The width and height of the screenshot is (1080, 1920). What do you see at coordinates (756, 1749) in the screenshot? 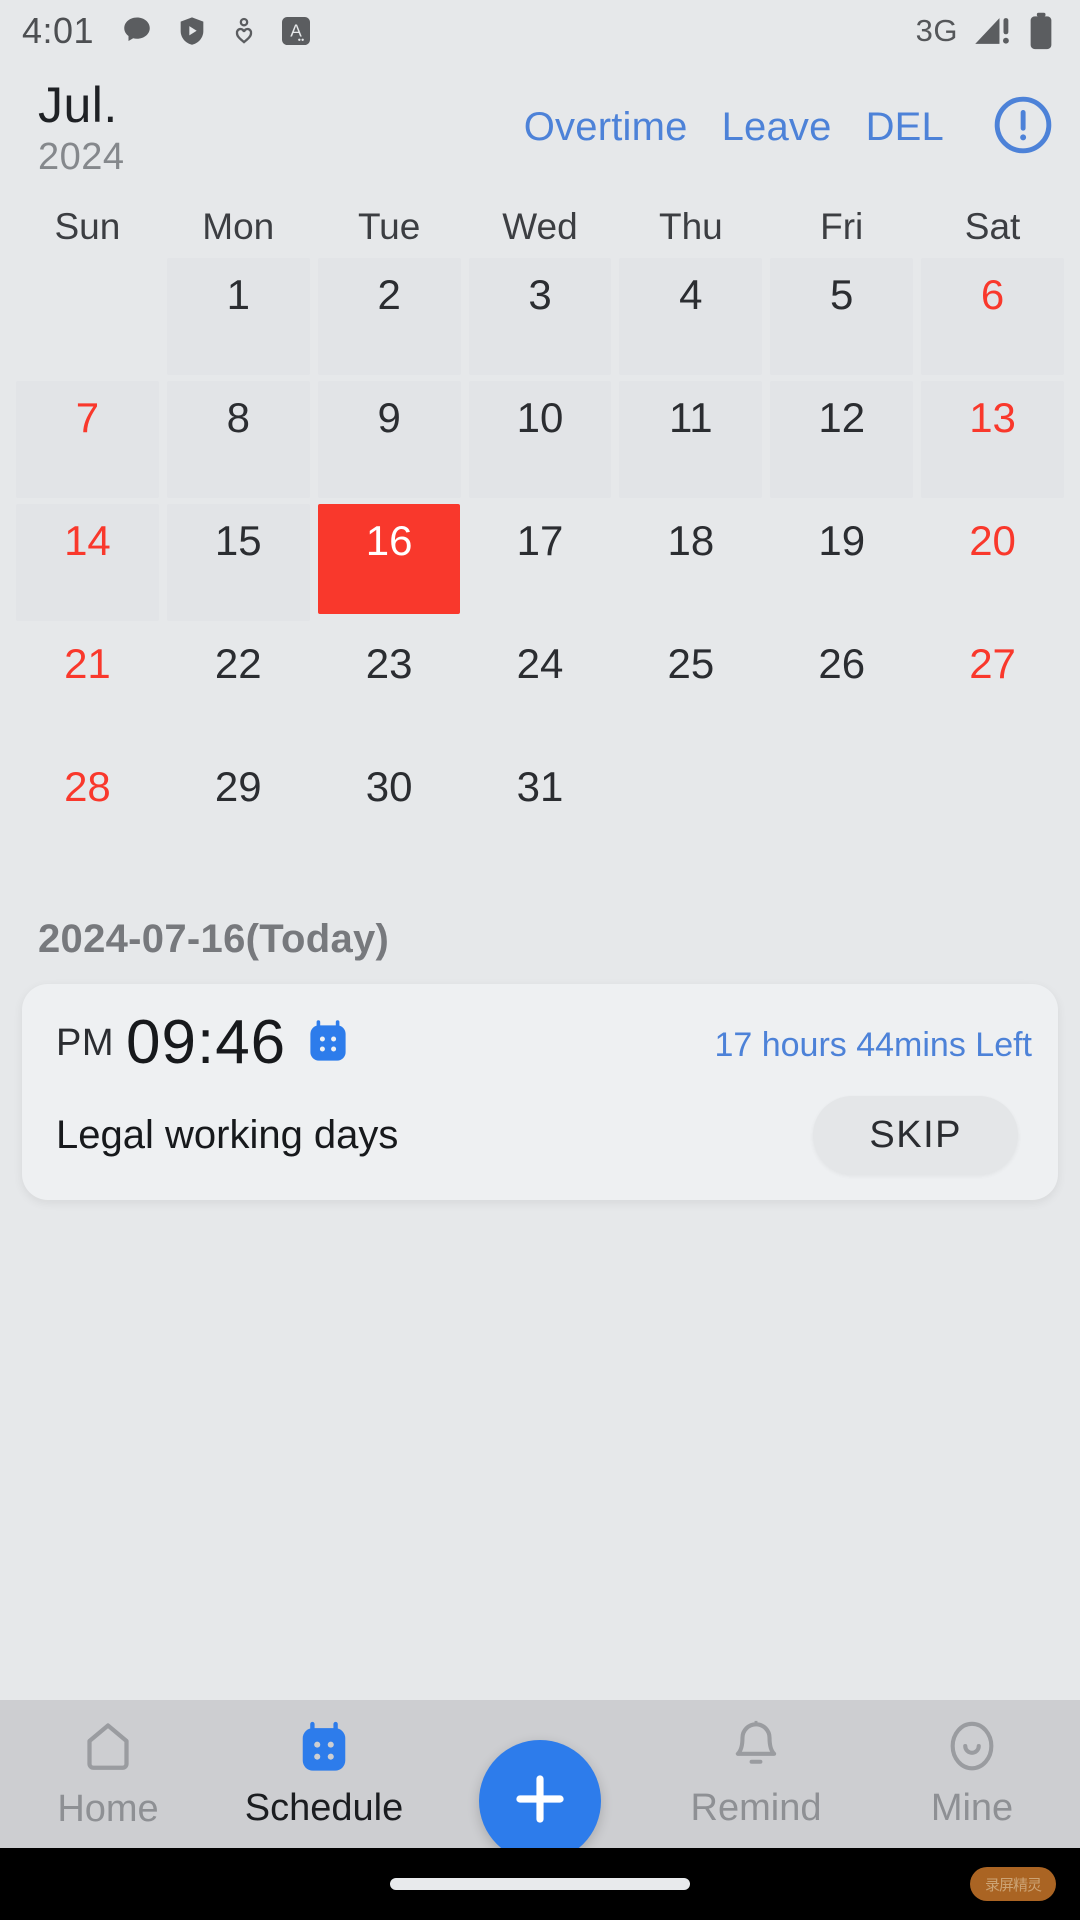
I see `bell-icon` at bounding box center [756, 1749].